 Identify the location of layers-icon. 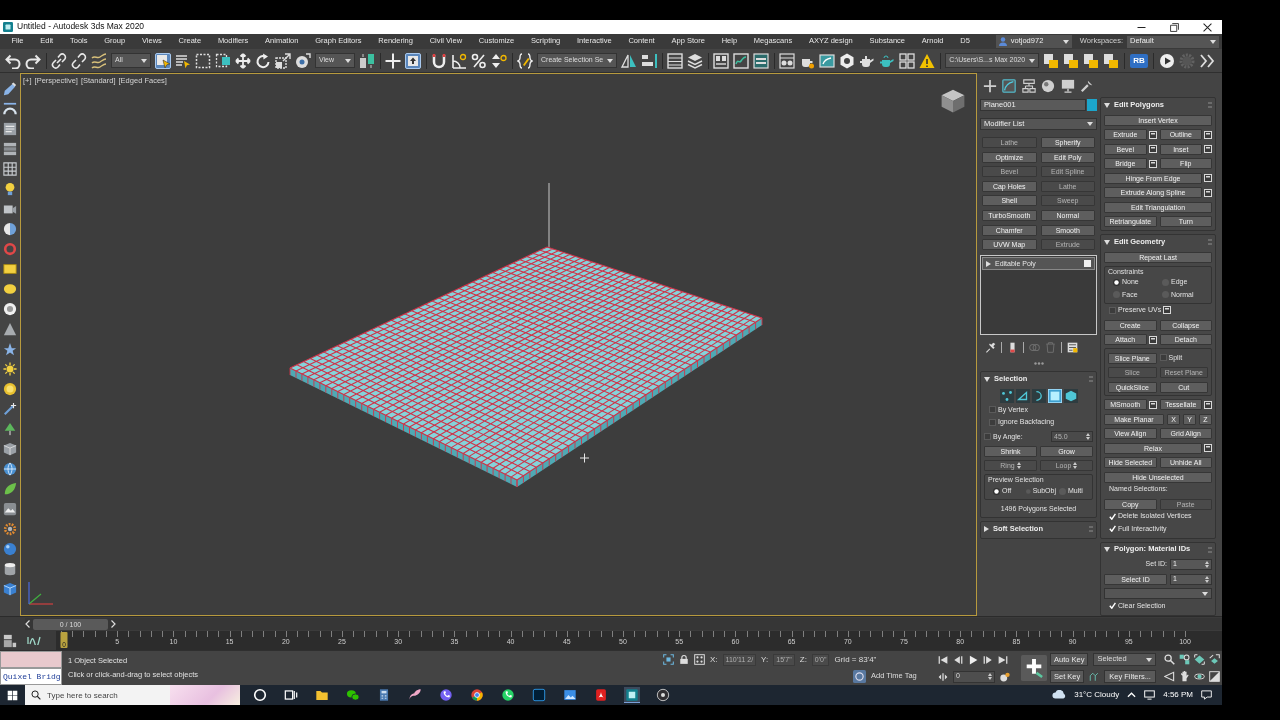
(695, 60).